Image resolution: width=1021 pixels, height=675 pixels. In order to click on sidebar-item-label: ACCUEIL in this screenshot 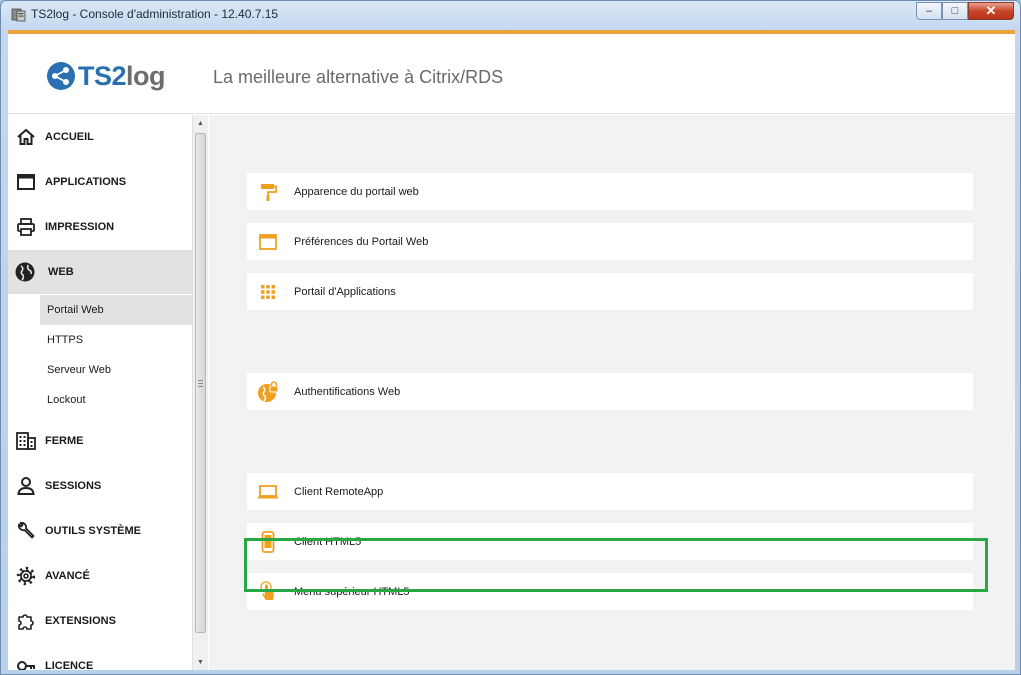, I will do `click(69, 137)`.